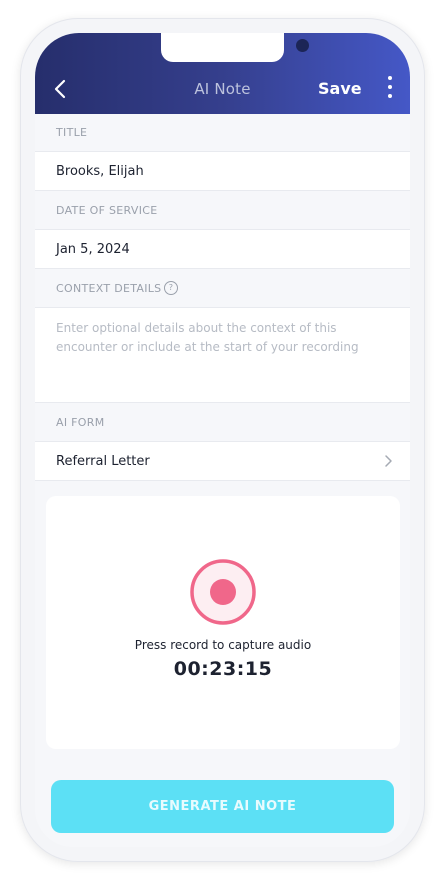  I want to click on more-options-button, so click(390, 89).